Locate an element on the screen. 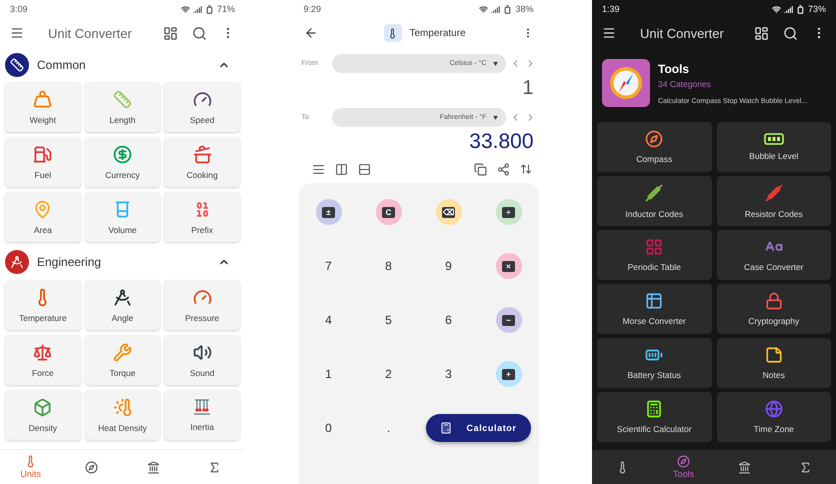 The image size is (836, 484). category-tile: Prefix is located at coordinates (202, 217).